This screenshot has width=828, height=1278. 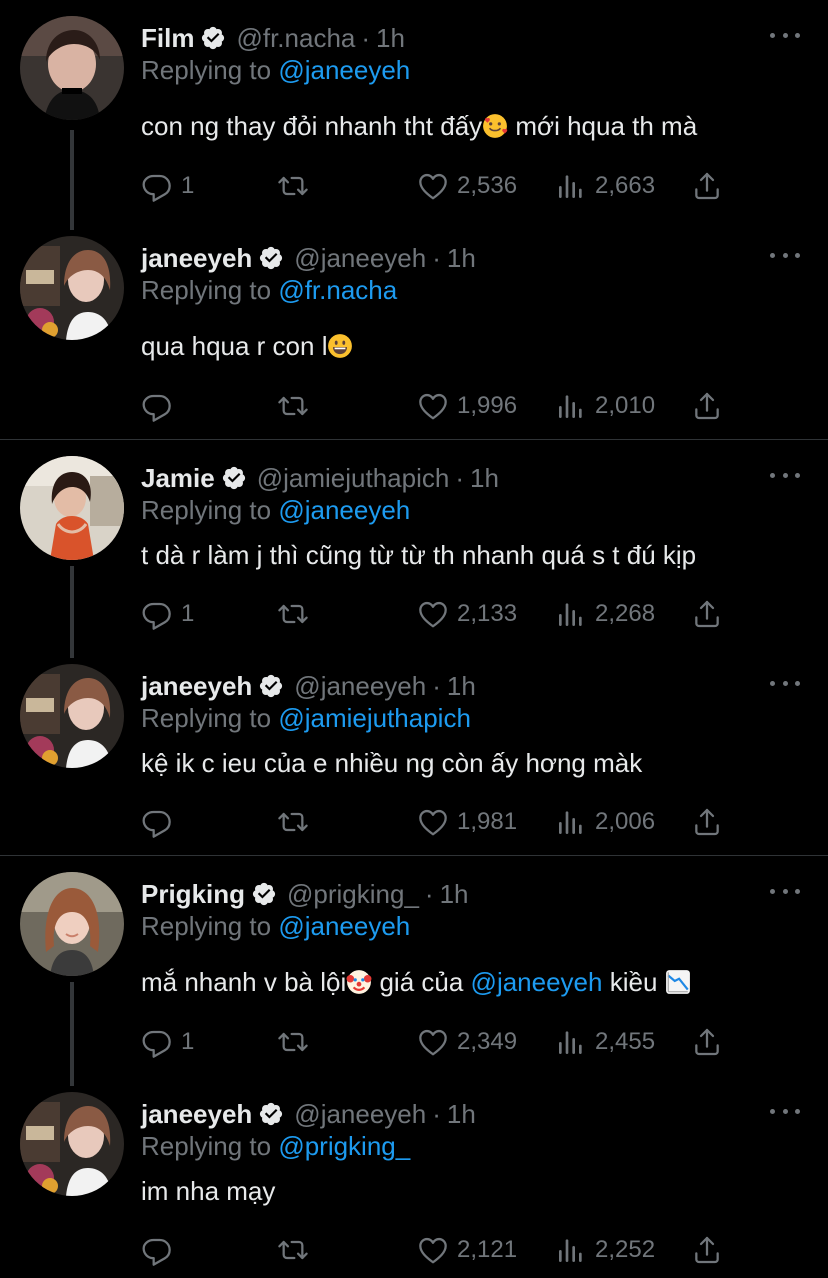 I want to click on tweet-text-part: kiều, so click(x=633, y=982).